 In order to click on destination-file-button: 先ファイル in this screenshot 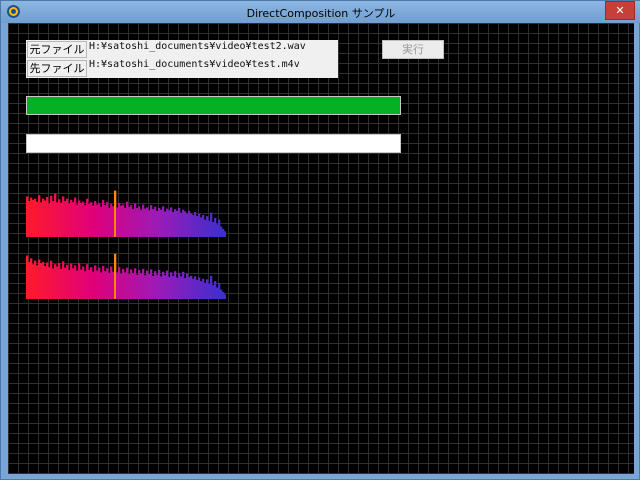, I will do `click(57, 68)`.